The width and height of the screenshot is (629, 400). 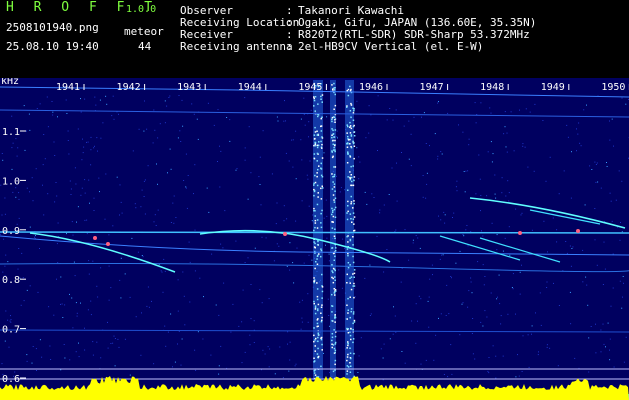 I want to click on freq-tick-label: 1.1, so click(x=11, y=132).